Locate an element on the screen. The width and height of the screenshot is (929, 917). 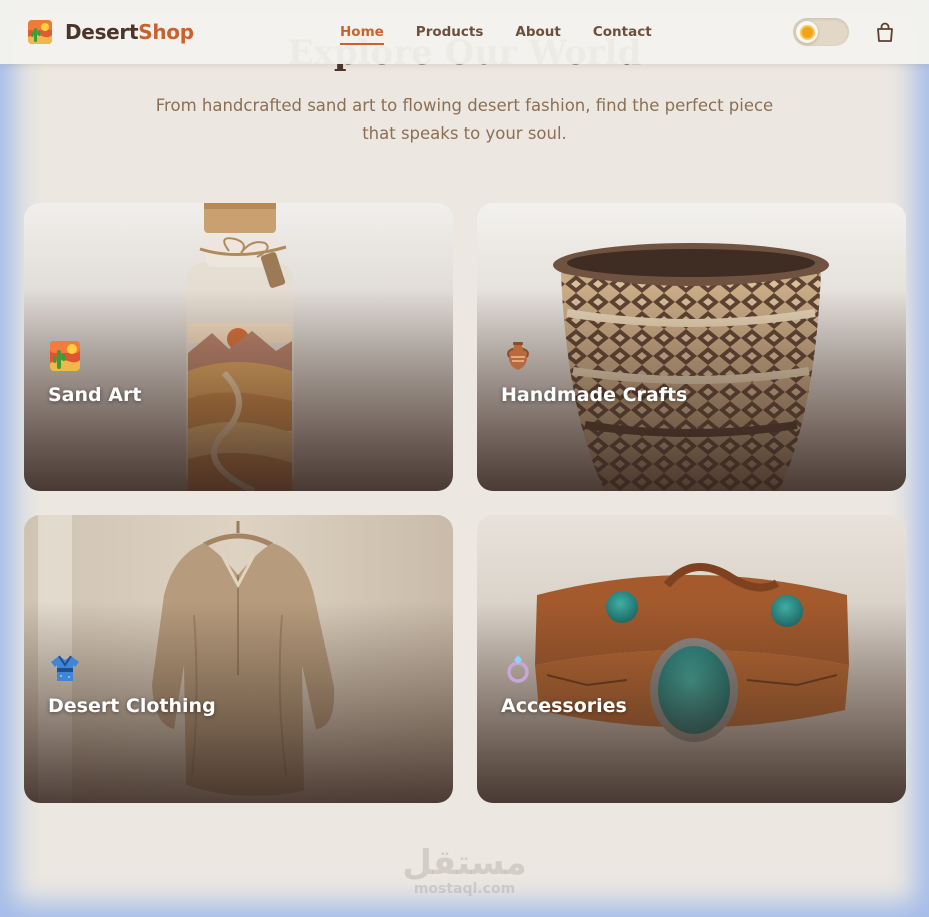
logo-desert-icon is located at coordinates (40, 32).